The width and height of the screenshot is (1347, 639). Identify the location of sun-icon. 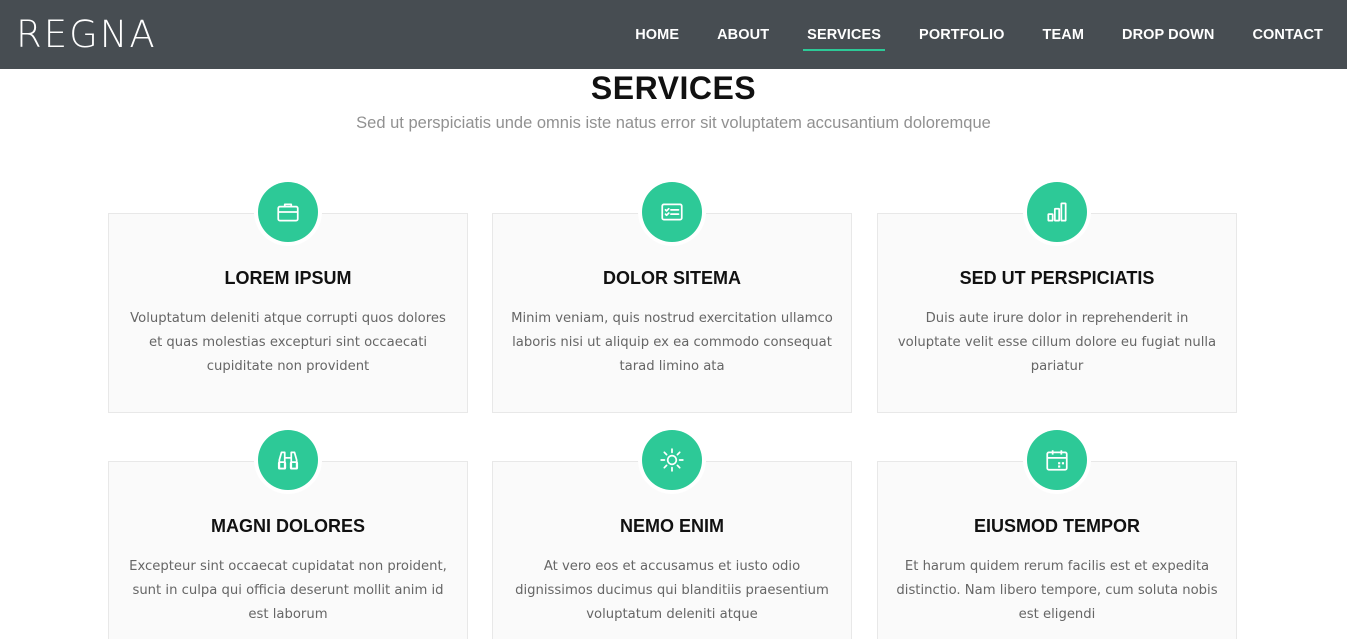
(672, 460).